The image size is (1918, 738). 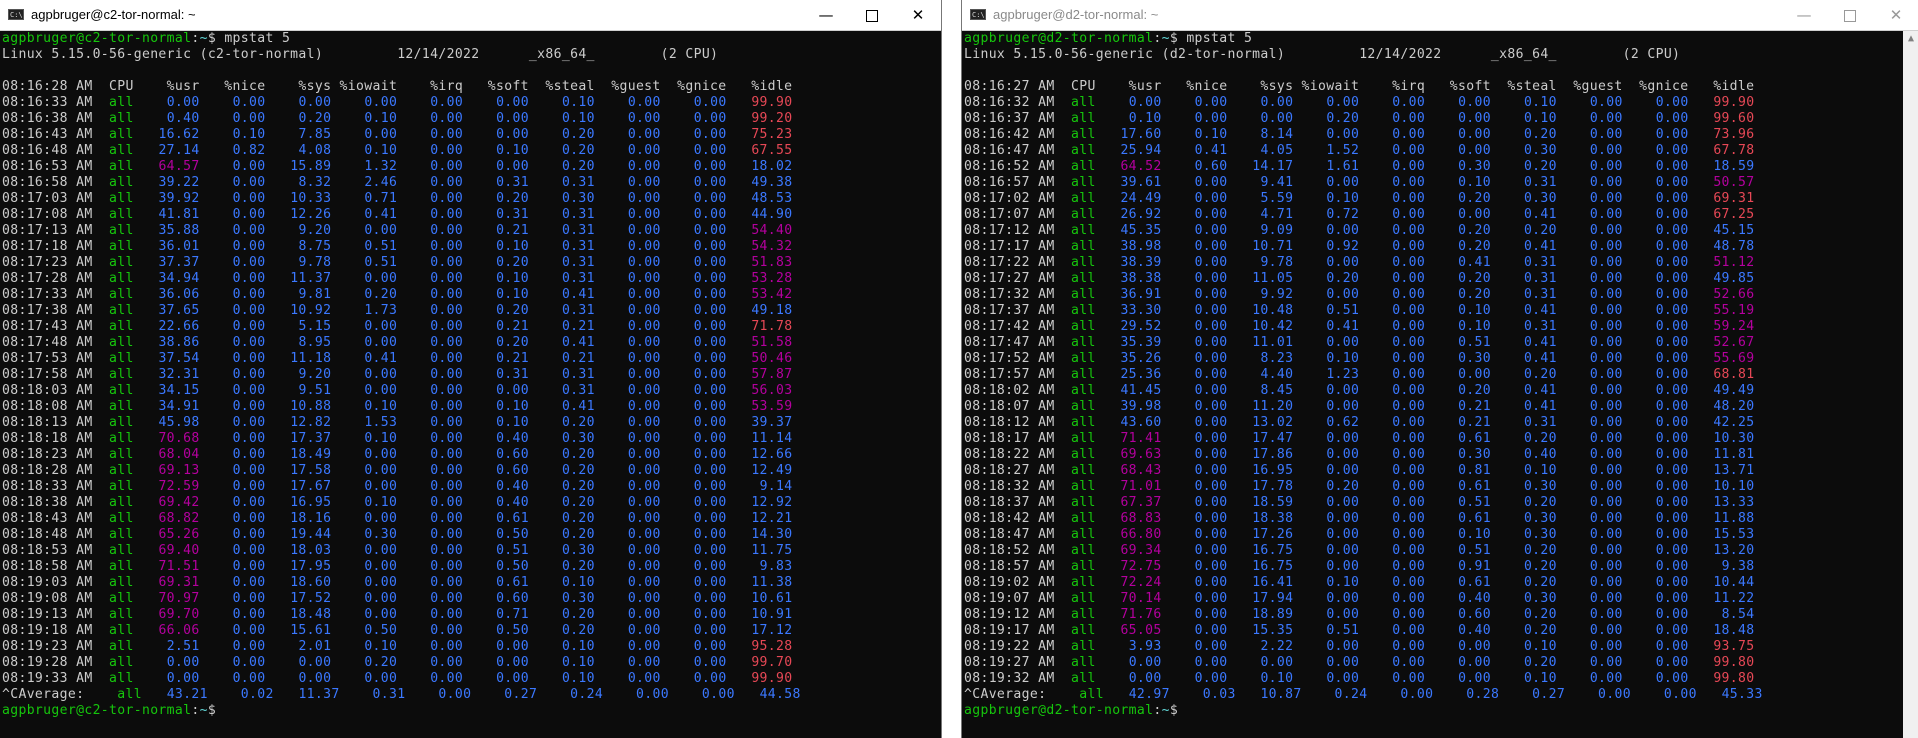 What do you see at coordinates (772, 470) in the screenshot?
I see `row-value: 12.49` at bounding box center [772, 470].